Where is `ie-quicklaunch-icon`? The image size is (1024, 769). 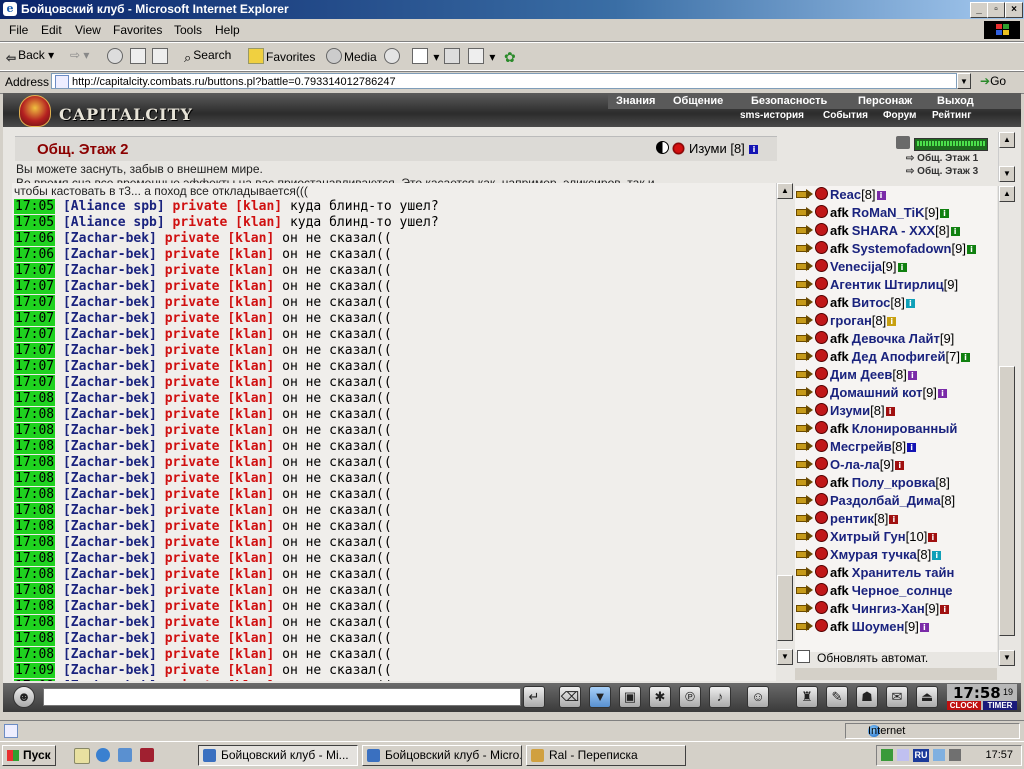 ie-quicklaunch-icon is located at coordinates (103, 755).